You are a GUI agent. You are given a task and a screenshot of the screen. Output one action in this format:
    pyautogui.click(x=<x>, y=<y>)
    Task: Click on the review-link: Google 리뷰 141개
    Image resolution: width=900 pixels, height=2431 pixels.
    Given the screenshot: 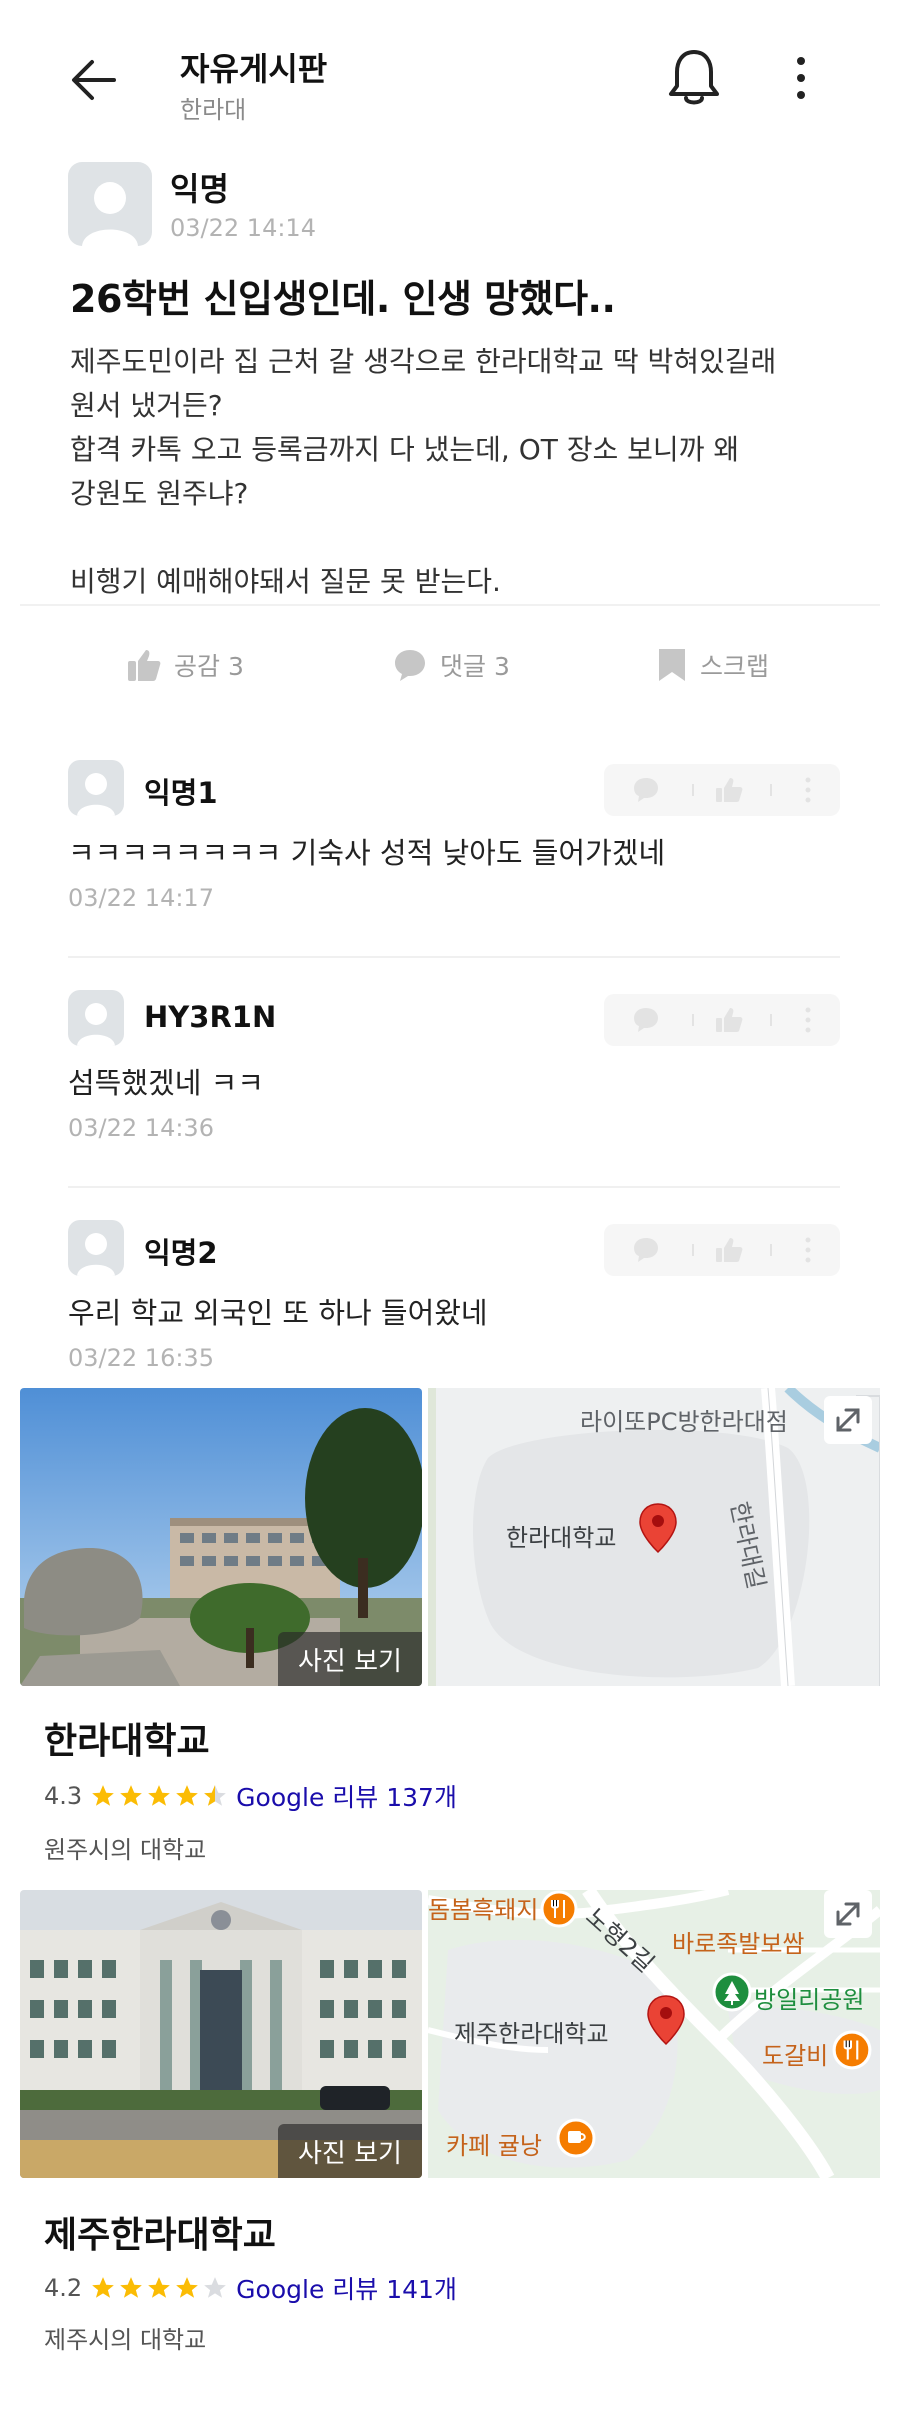 What is the action you would take?
    pyautogui.click(x=346, y=2288)
    